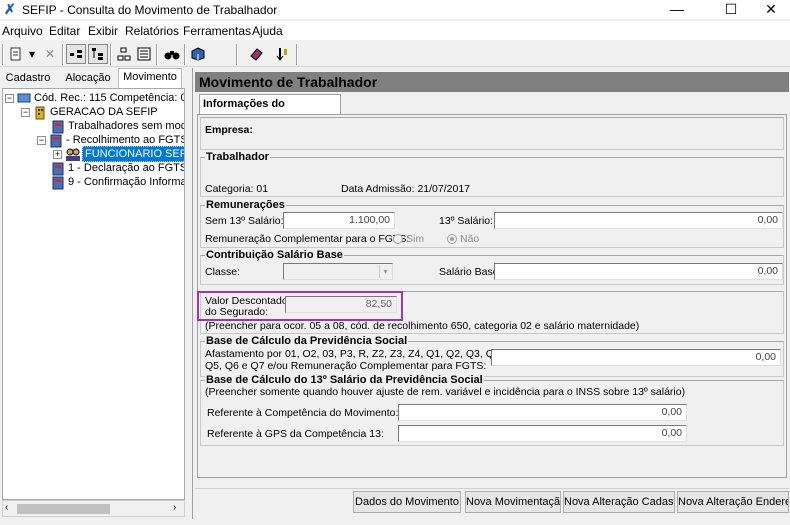 The width and height of the screenshot is (790, 525). I want to click on panel-header: Movimento de Trabalhador, so click(492, 82).